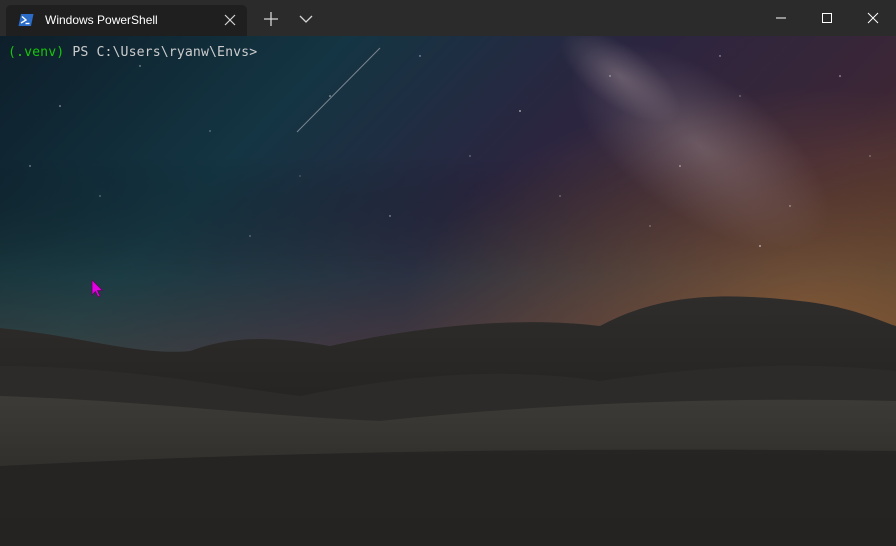  What do you see at coordinates (271, 19) in the screenshot?
I see `new-tab-button` at bounding box center [271, 19].